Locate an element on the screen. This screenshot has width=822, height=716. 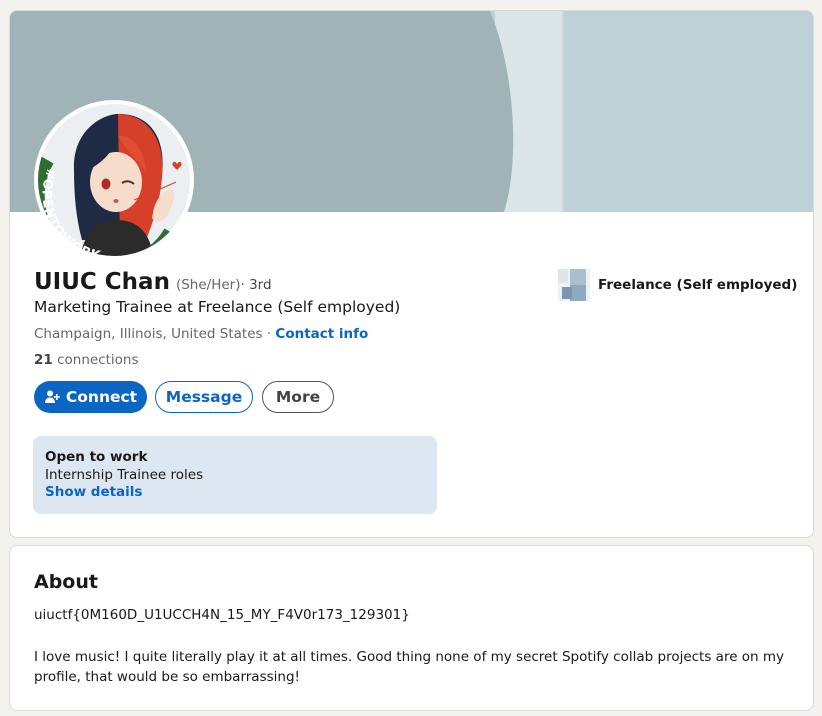
connect-button-label: Connect is located at coordinates (101, 397).